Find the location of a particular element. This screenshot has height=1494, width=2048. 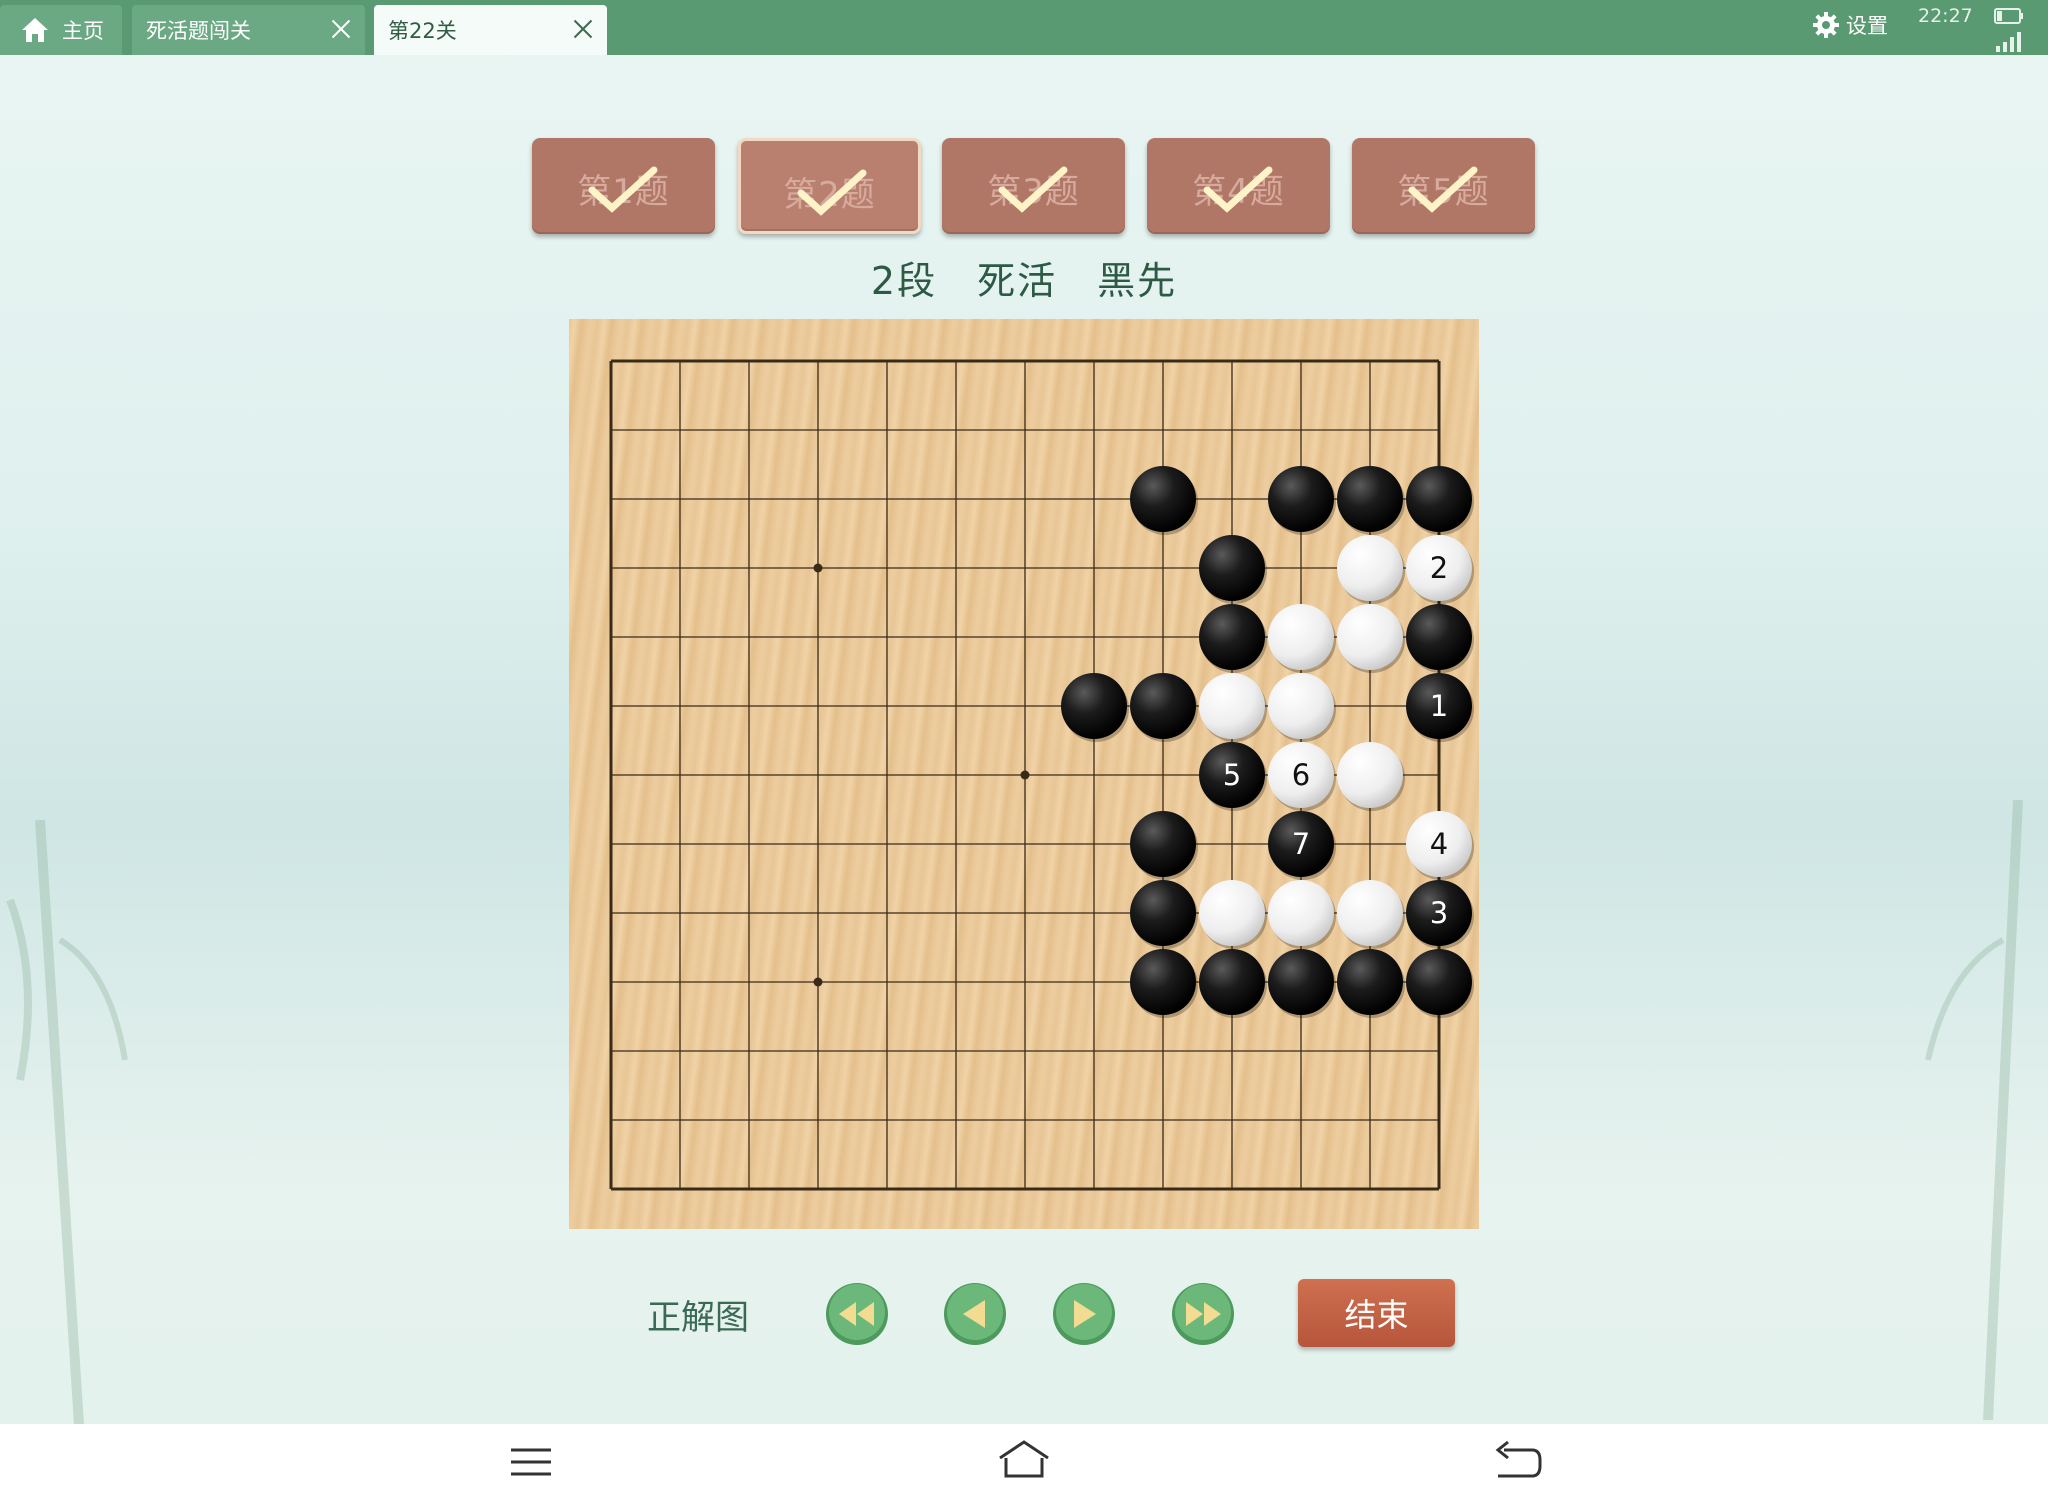

move-number: 1 is located at coordinates (1439, 706).